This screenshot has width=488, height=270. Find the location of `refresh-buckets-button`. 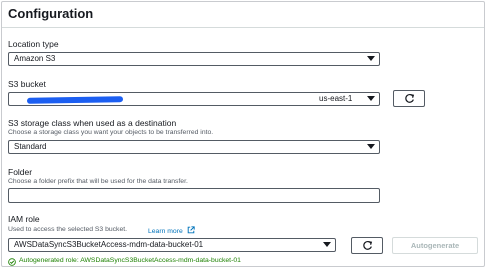

refresh-buckets-button is located at coordinates (409, 98).